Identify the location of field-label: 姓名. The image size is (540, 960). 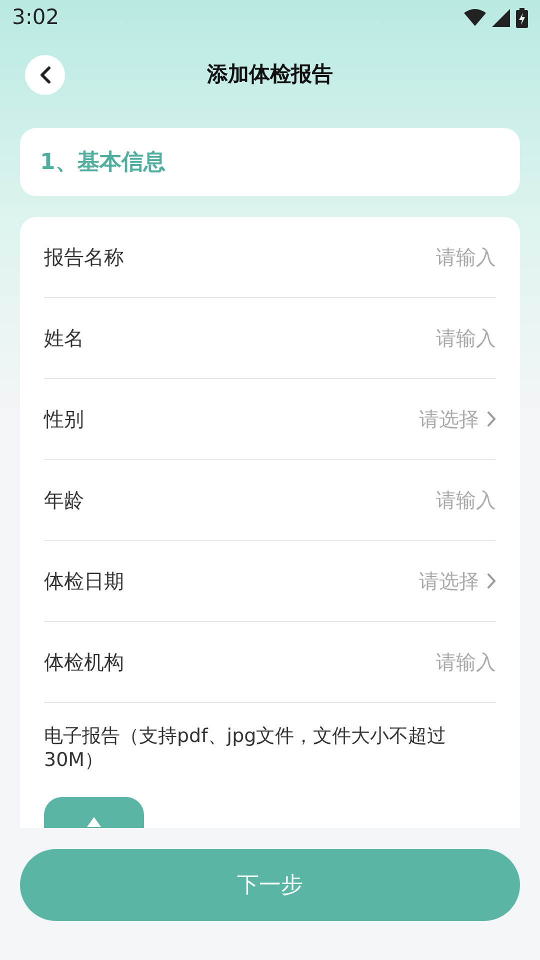
(64, 338).